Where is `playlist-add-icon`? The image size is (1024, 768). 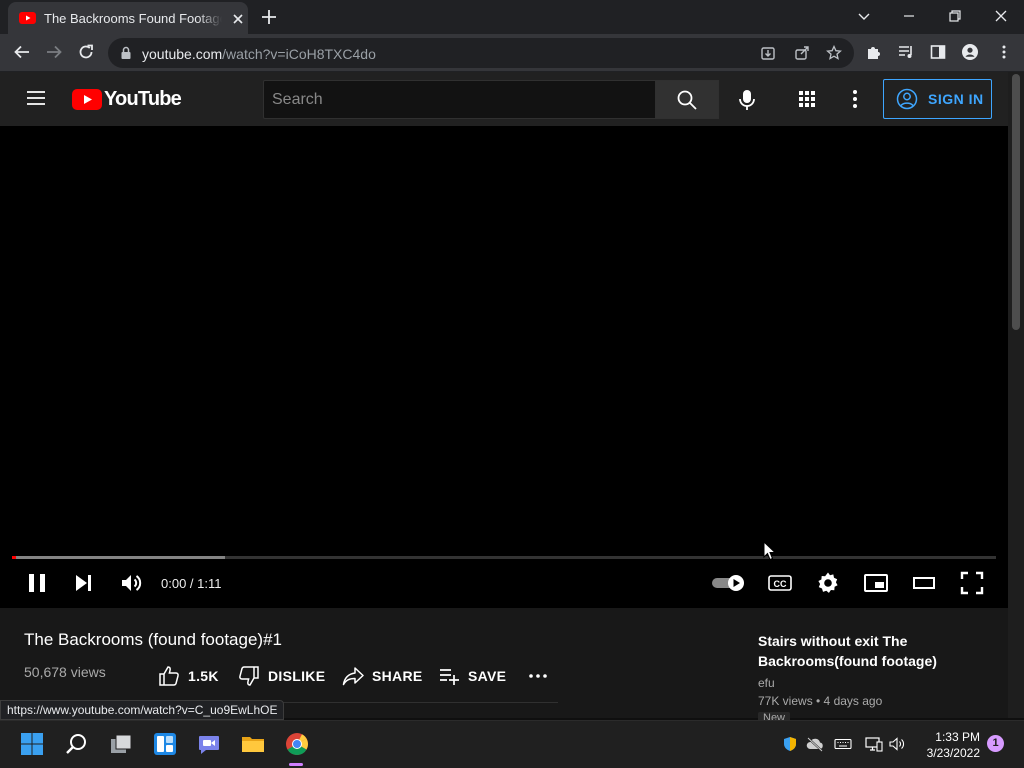 playlist-add-icon is located at coordinates (449, 677).